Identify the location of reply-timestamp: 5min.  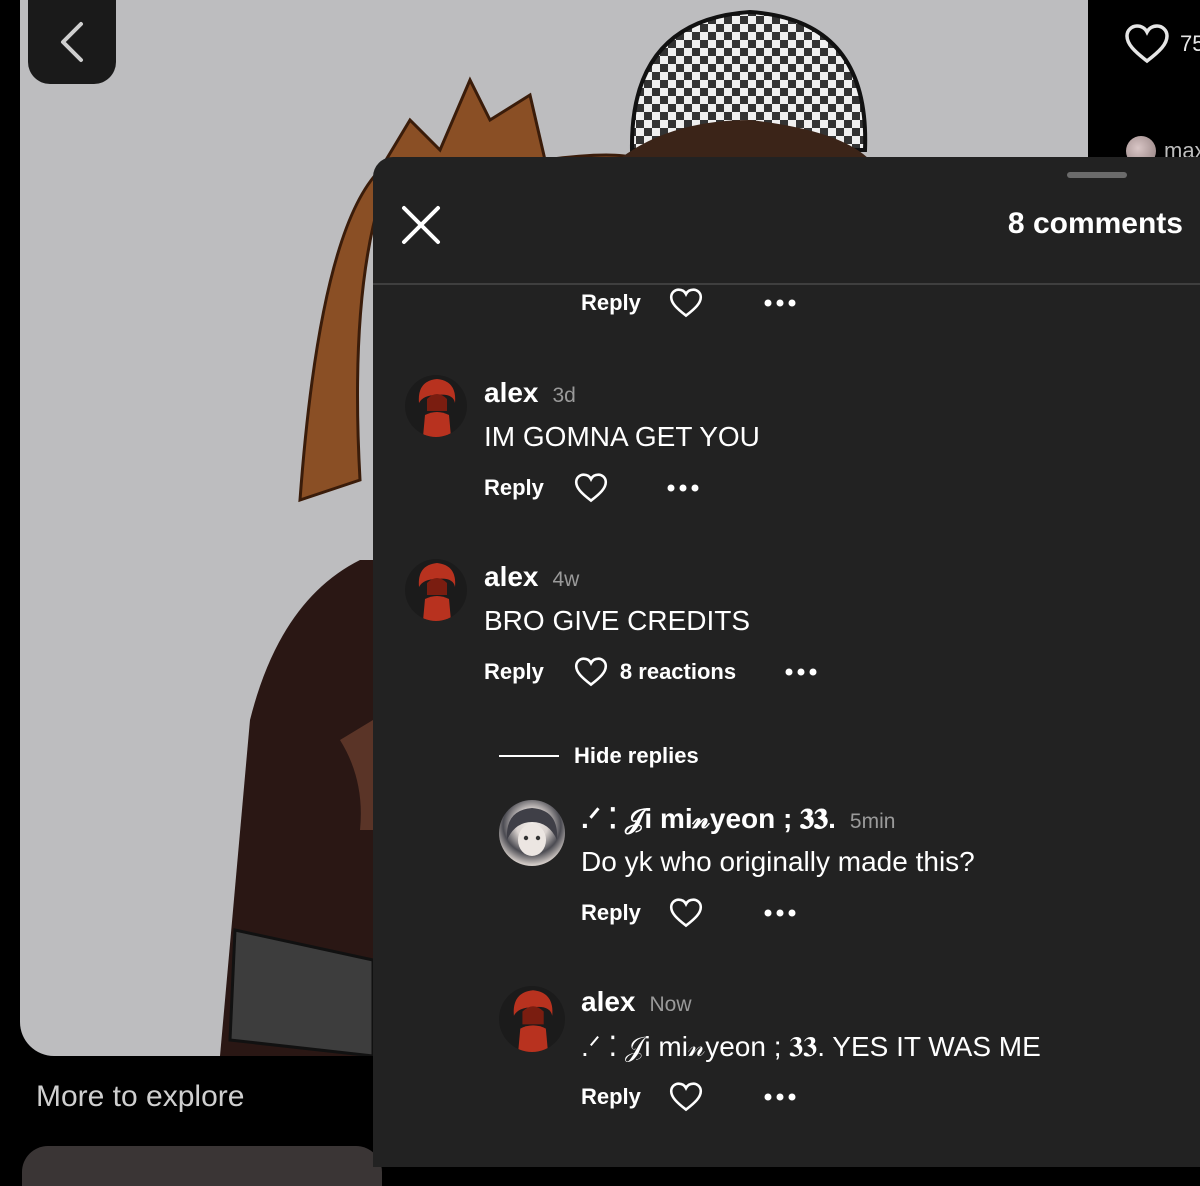
(872, 821).